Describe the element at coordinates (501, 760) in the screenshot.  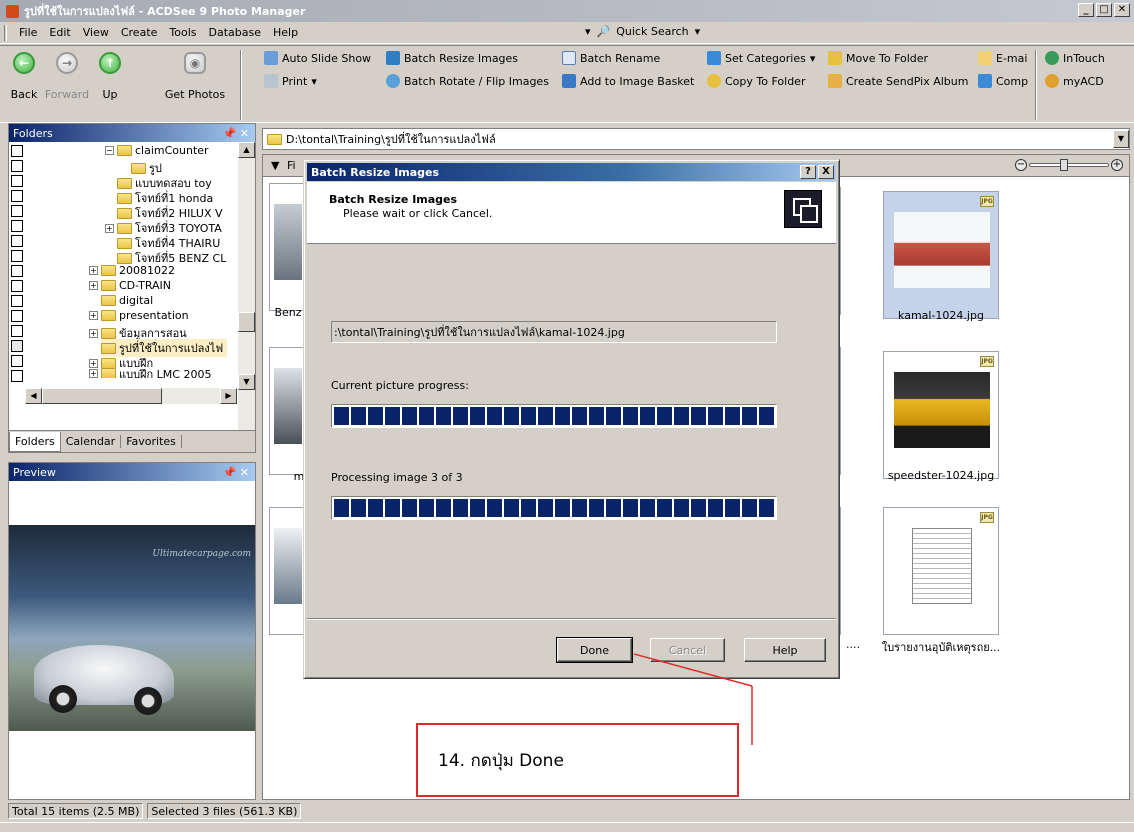
I see `callout-text: 14. กดปุ่ม Done` at that location.